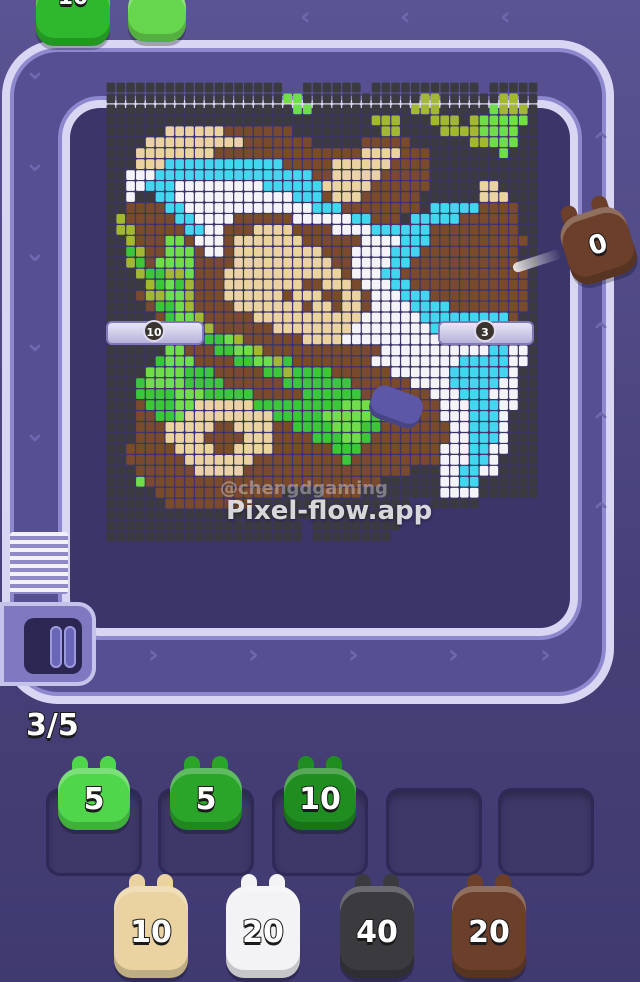 The height and width of the screenshot is (982, 640). What do you see at coordinates (263, 932) in the screenshot?
I see `creature-body: 20` at bounding box center [263, 932].